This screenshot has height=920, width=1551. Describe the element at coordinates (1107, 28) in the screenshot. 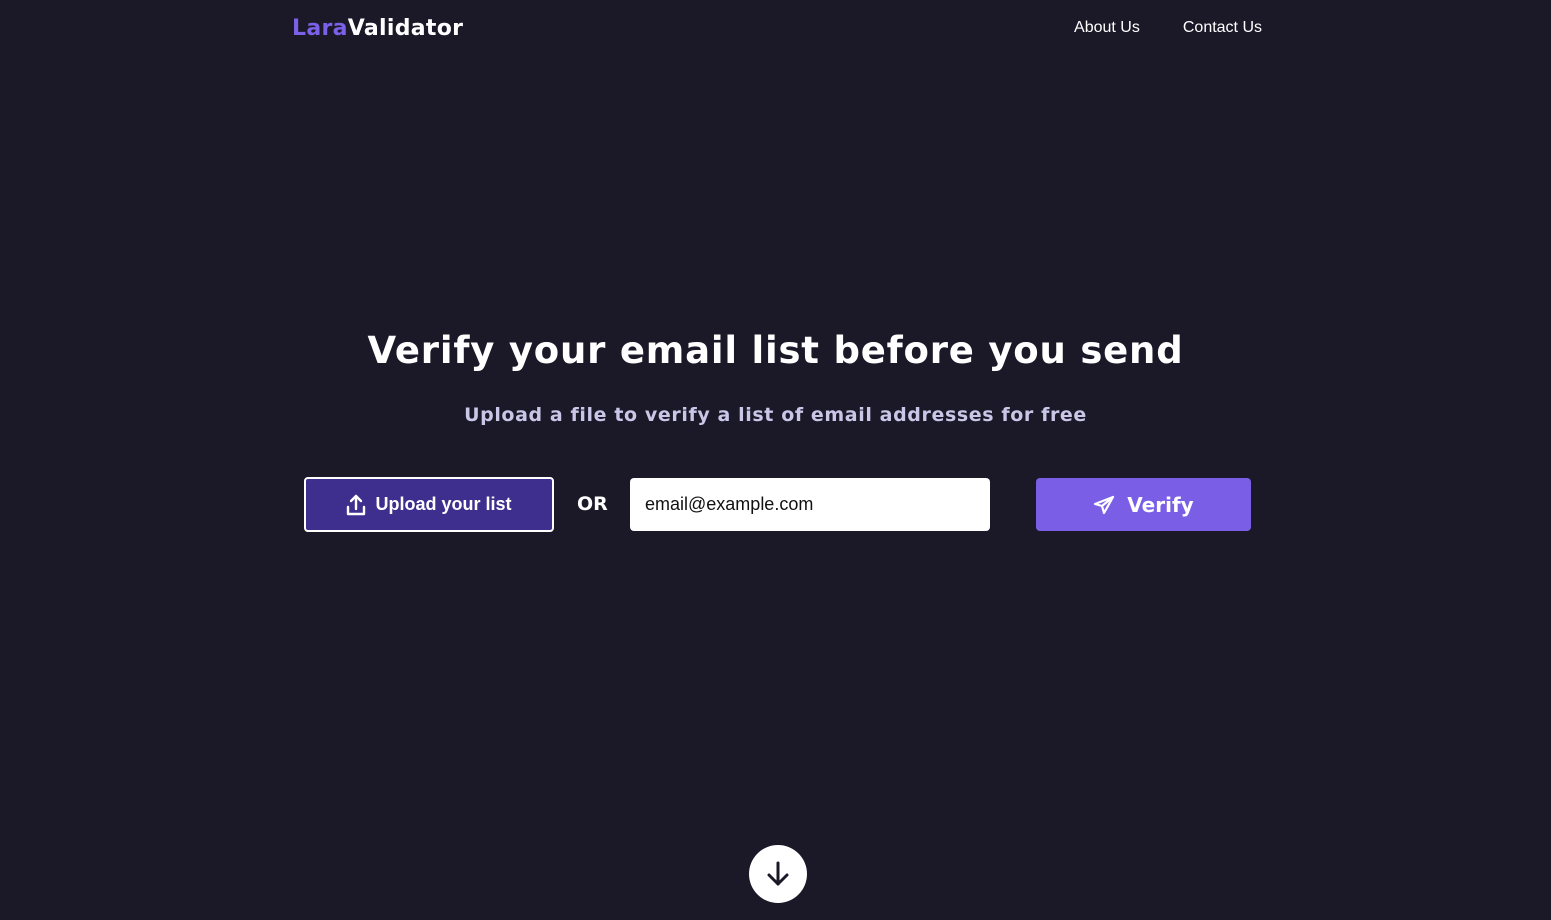

I see `nav-link-about: About Us` at that location.